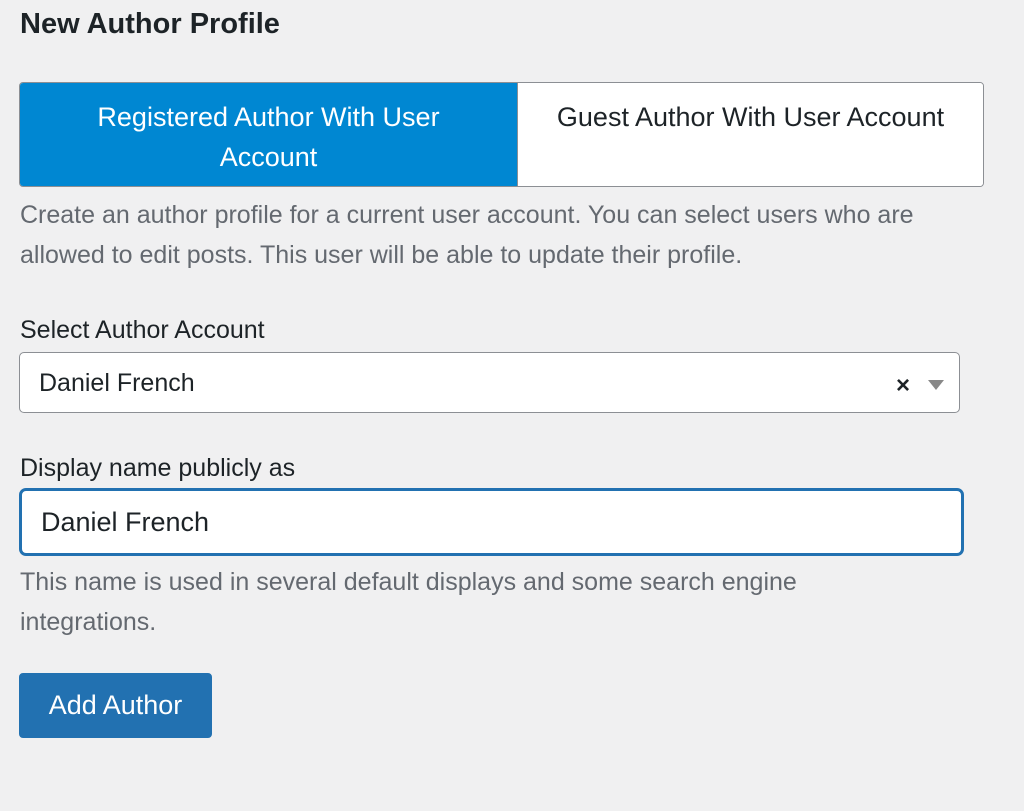 The height and width of the screenshot is (811, 1024). Describe the element at coordinates (150, 24) in the screenshot. I see `page-title: New Author Profile` at that location.